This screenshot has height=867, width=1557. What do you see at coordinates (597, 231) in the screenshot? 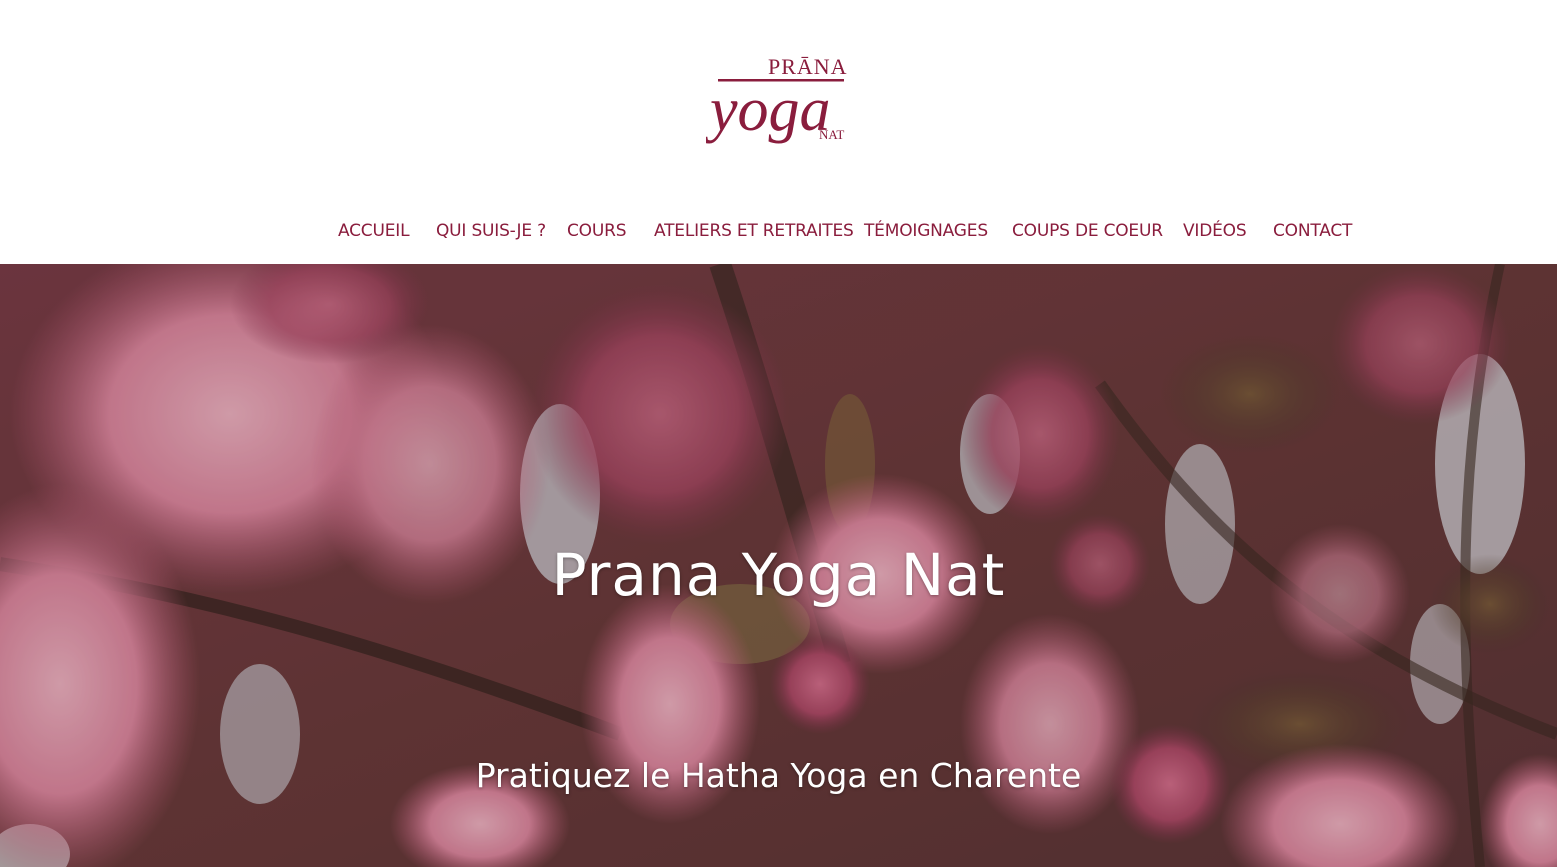
I see `nav-item-cours: COURS` at bounding box center [597, 231].